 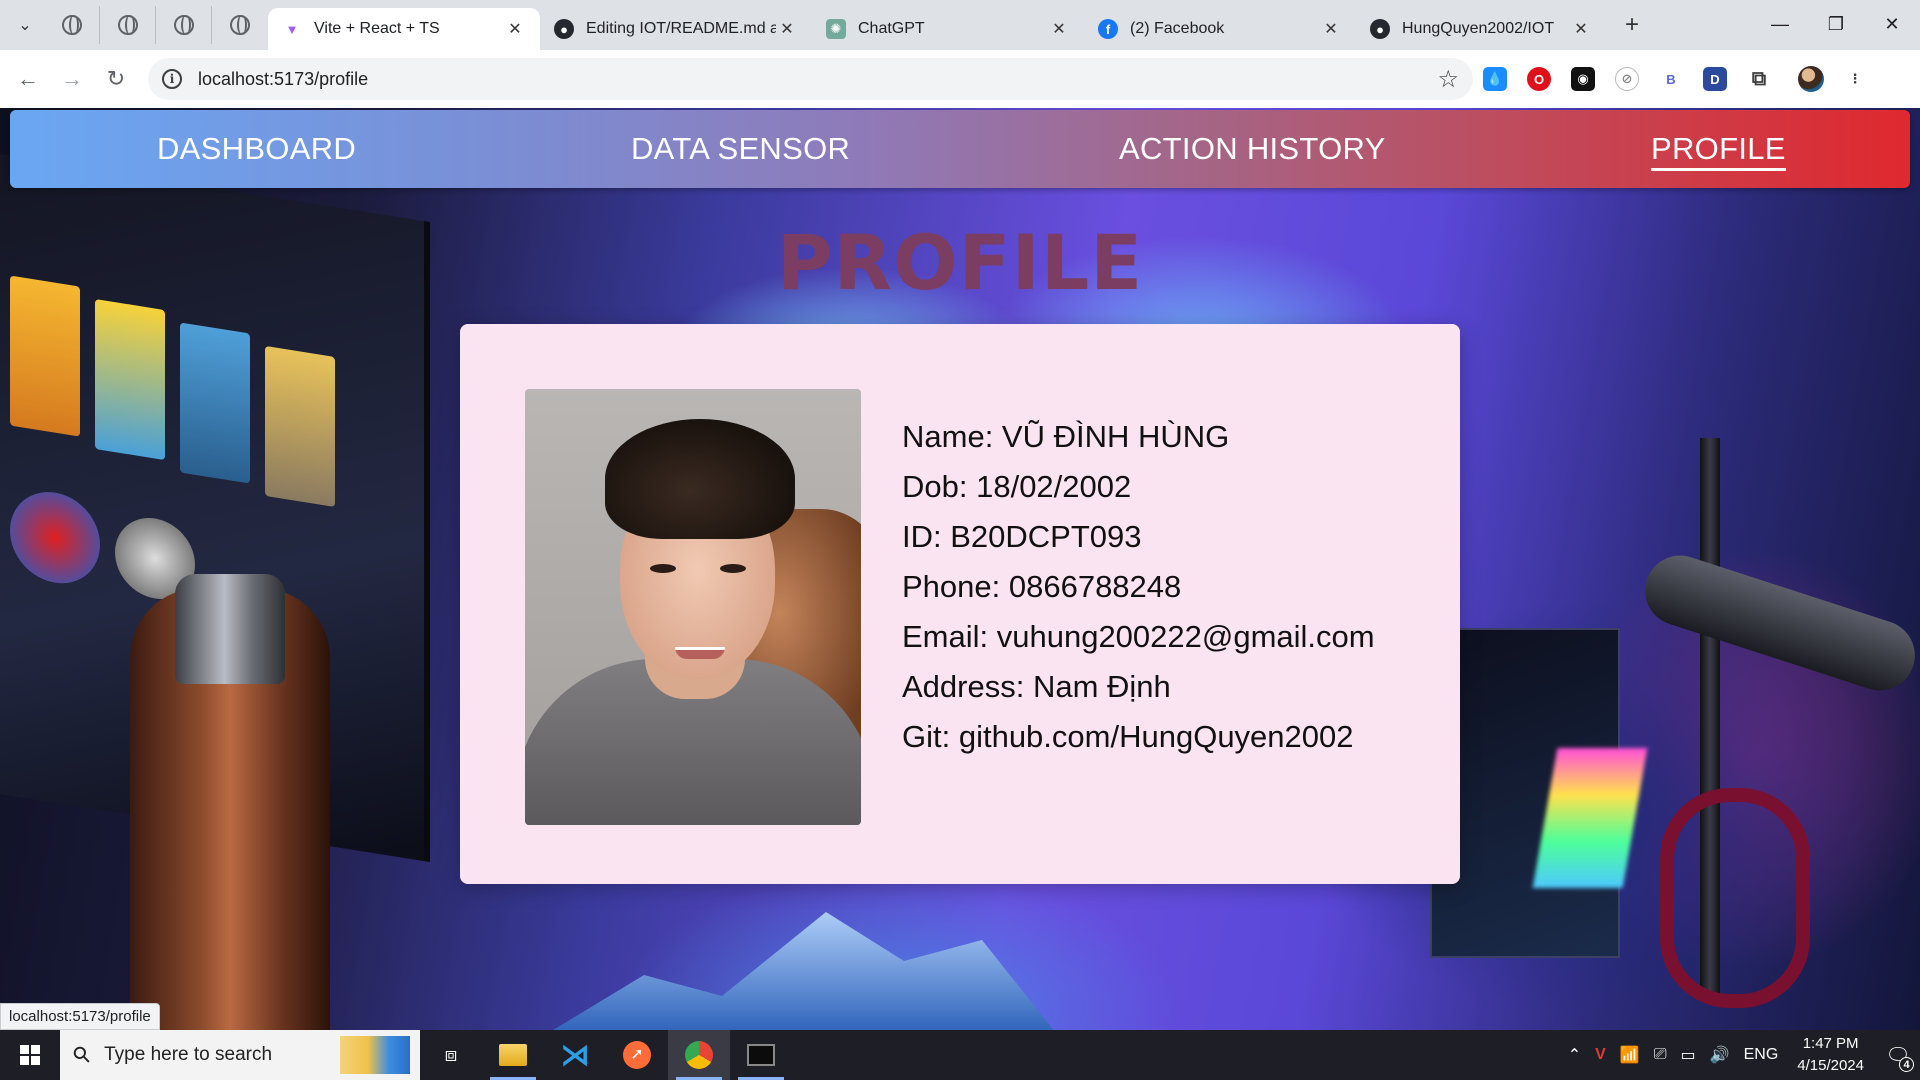 I want to click on profile-git: Git: github.com/HungQuyen2002, so click(x=1128, y=736).